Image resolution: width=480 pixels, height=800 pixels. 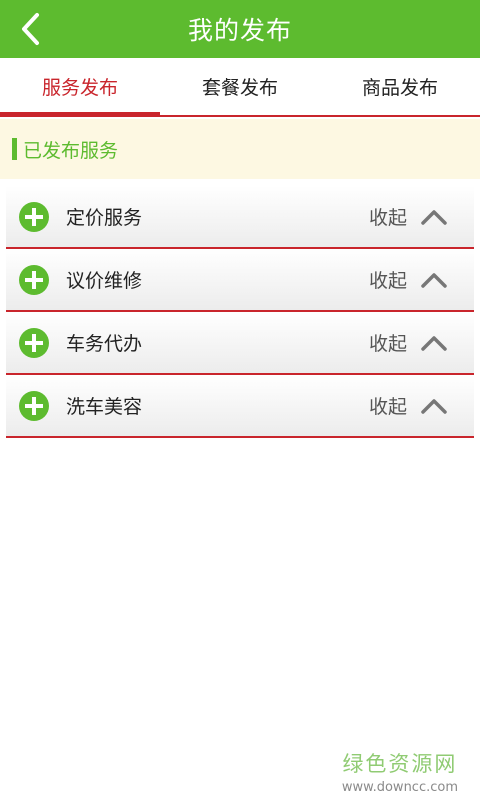 What do you see at coordinates (399, 787) in the screenshot?
I see `watermark-url: www.downcc.com` at bounding box center [399, 787].